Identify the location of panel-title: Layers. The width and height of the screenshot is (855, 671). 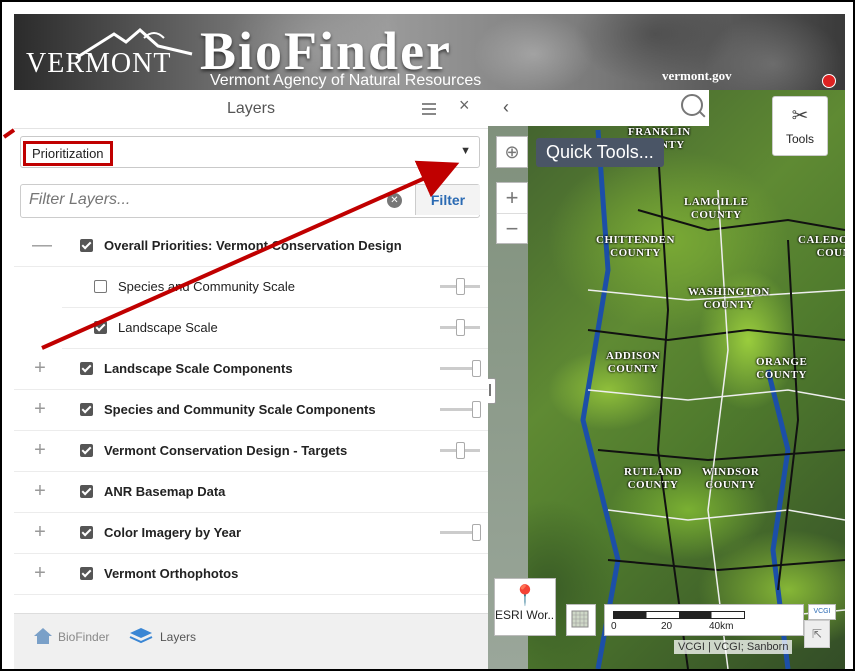
(251, 108).